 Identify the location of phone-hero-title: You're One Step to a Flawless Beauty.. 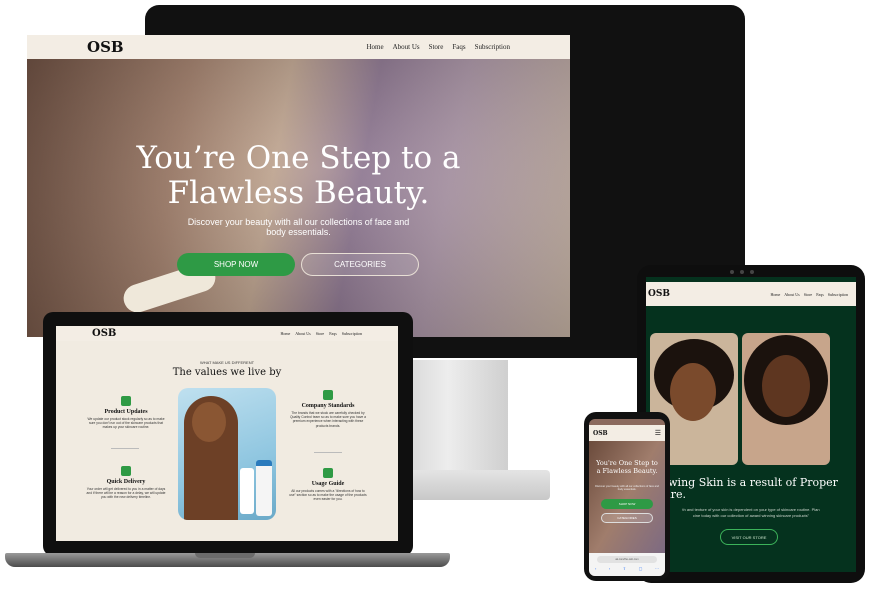
(627, 467).